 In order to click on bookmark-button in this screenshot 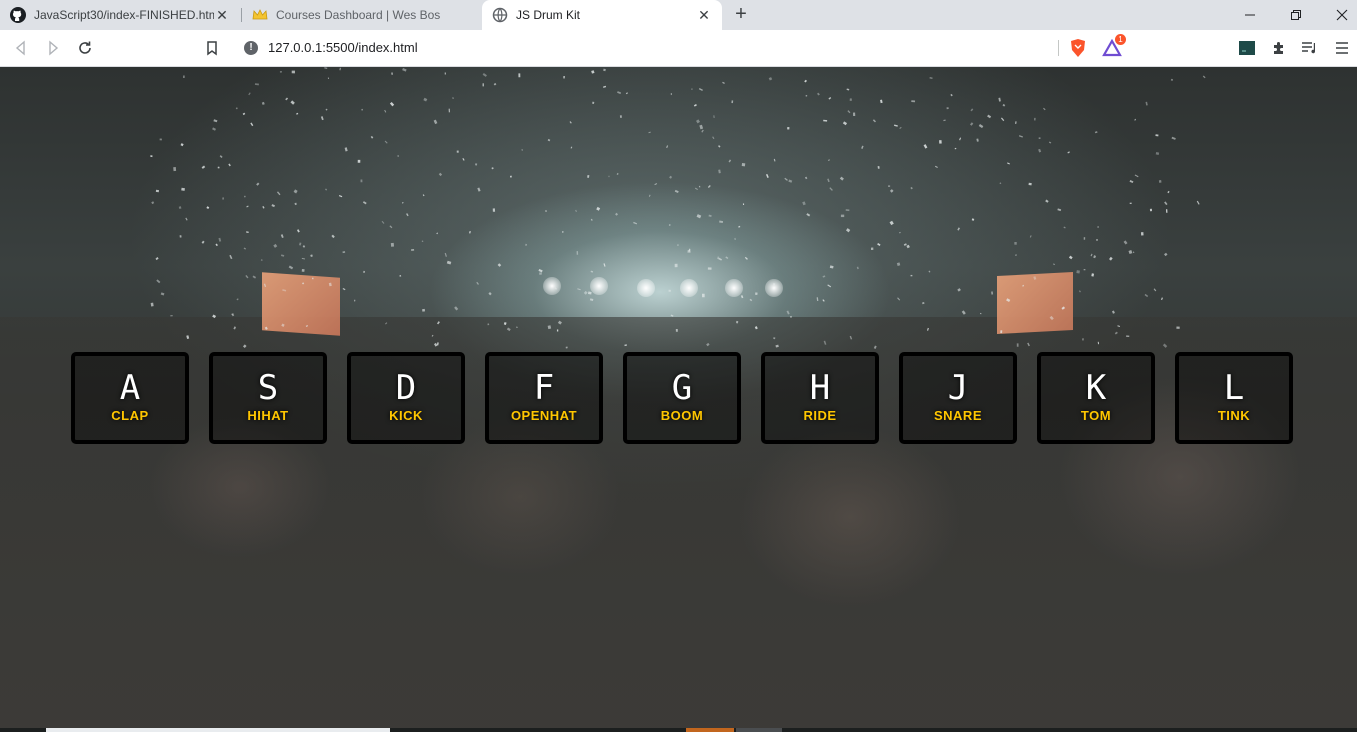, I will do `click(212, 48)`.